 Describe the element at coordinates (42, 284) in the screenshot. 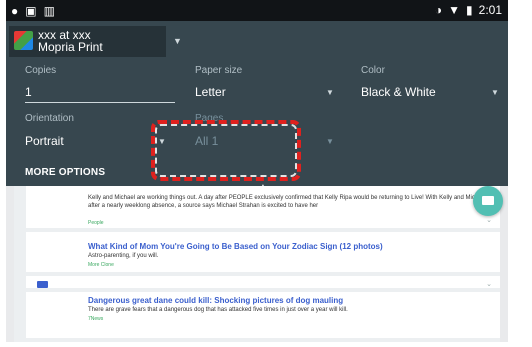

I see `sponsored-icon` at that location.